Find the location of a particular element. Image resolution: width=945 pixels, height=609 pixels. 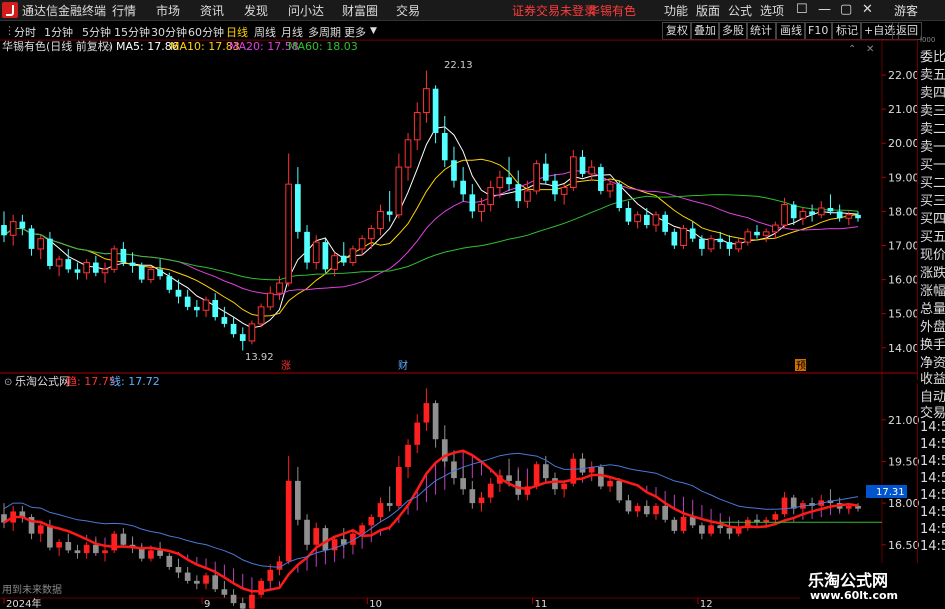

quote-buy5: 买五 is located at coordinates (932, 237).